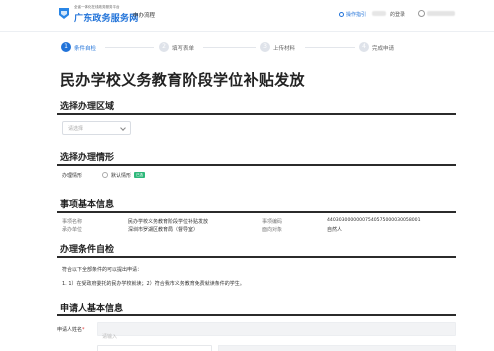  I want to click on region-select: 请选择, so click(96, 128).